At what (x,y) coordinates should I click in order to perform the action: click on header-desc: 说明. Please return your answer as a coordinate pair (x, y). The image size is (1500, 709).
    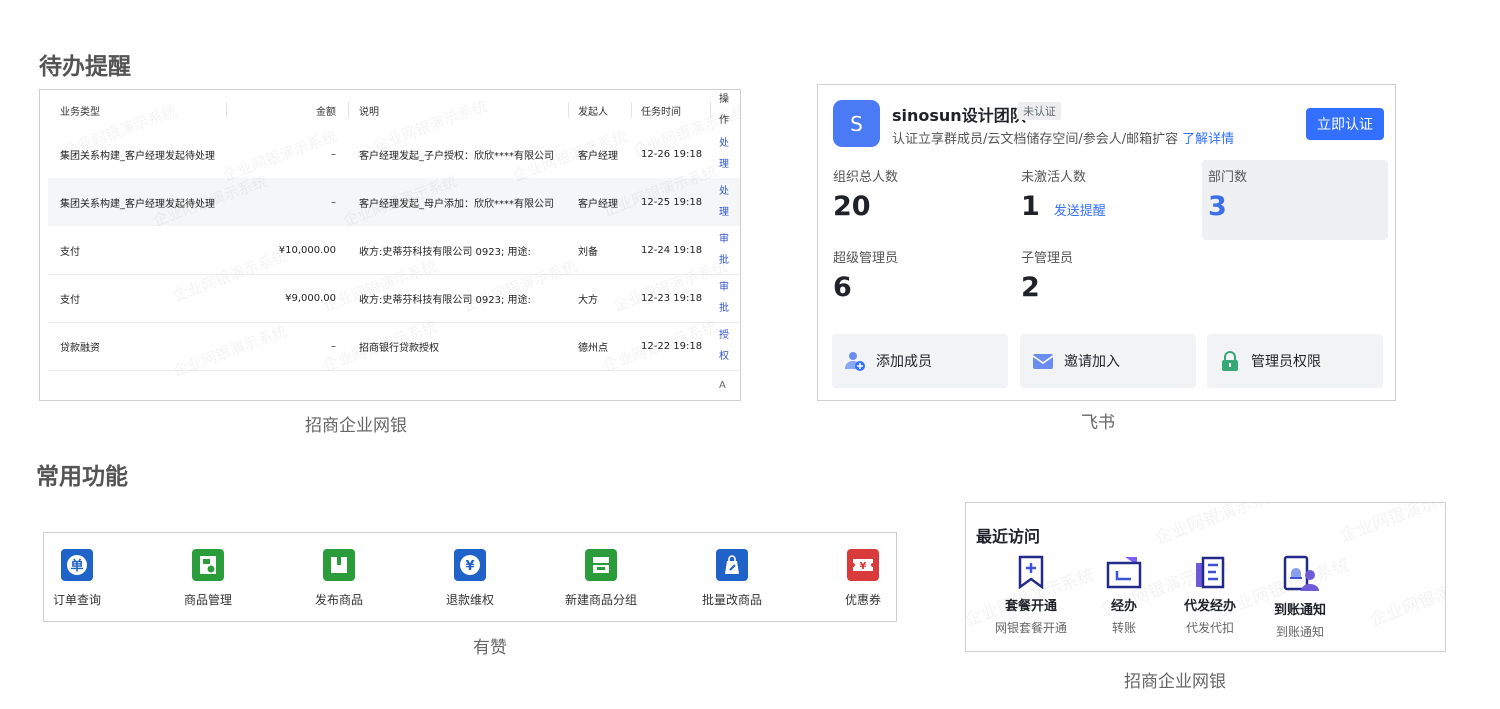
    Looking at the image, I should click on (369, 112).